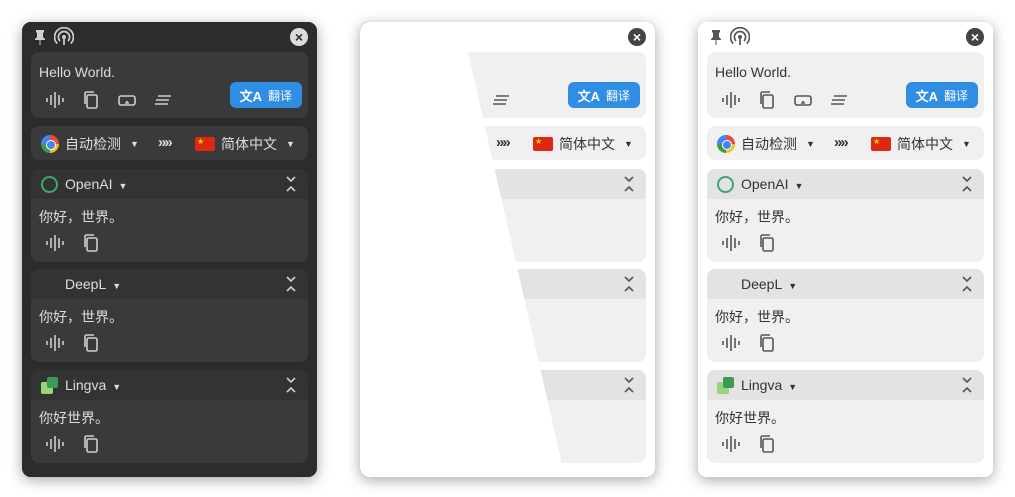 This screenshot has height=497, width=1015. Describe the element at coordinates (512, 37) in the screenshot. I see `title-bar: ×` at that location.